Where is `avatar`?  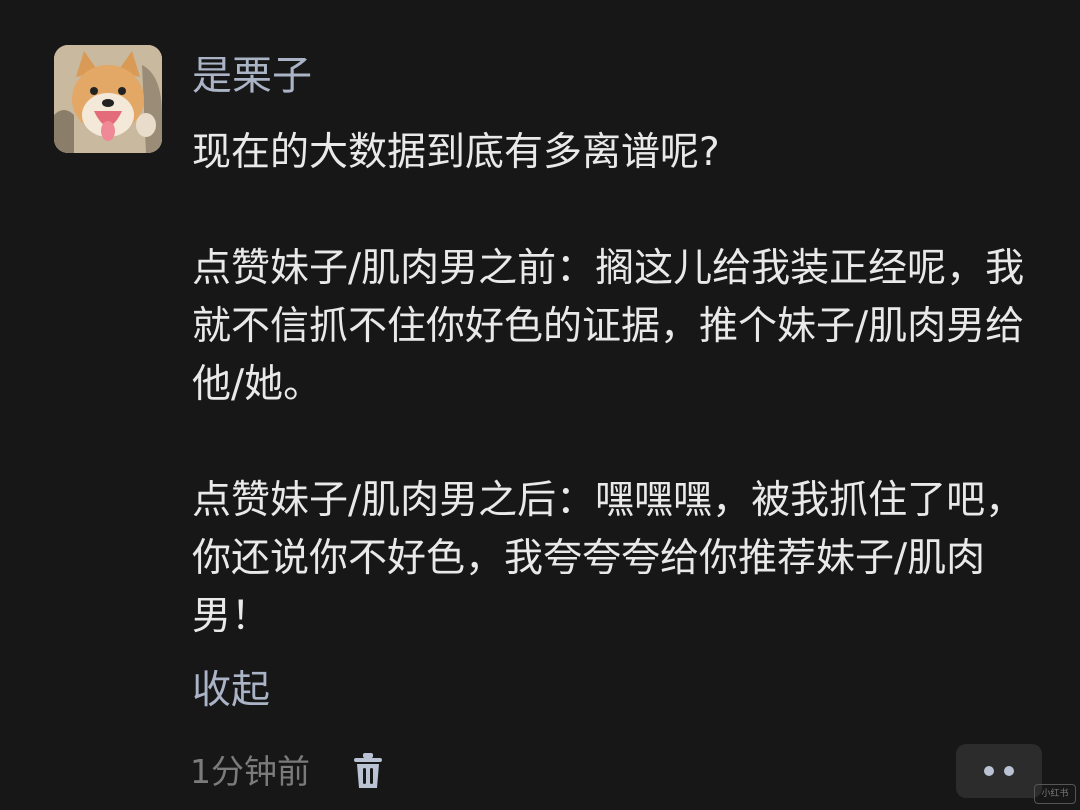
avatar is located at coordinates (108, 99).